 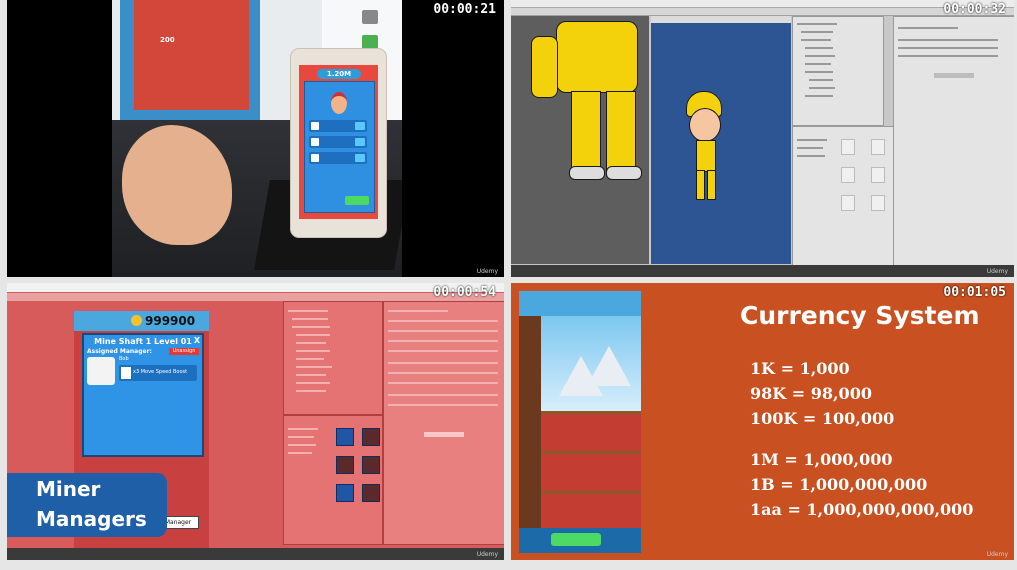 What do you see at coordinates (839, 484) in the screenshot?
I see `currency-row: 1B = 1,000,000,000` at bounding box center [839, 484].